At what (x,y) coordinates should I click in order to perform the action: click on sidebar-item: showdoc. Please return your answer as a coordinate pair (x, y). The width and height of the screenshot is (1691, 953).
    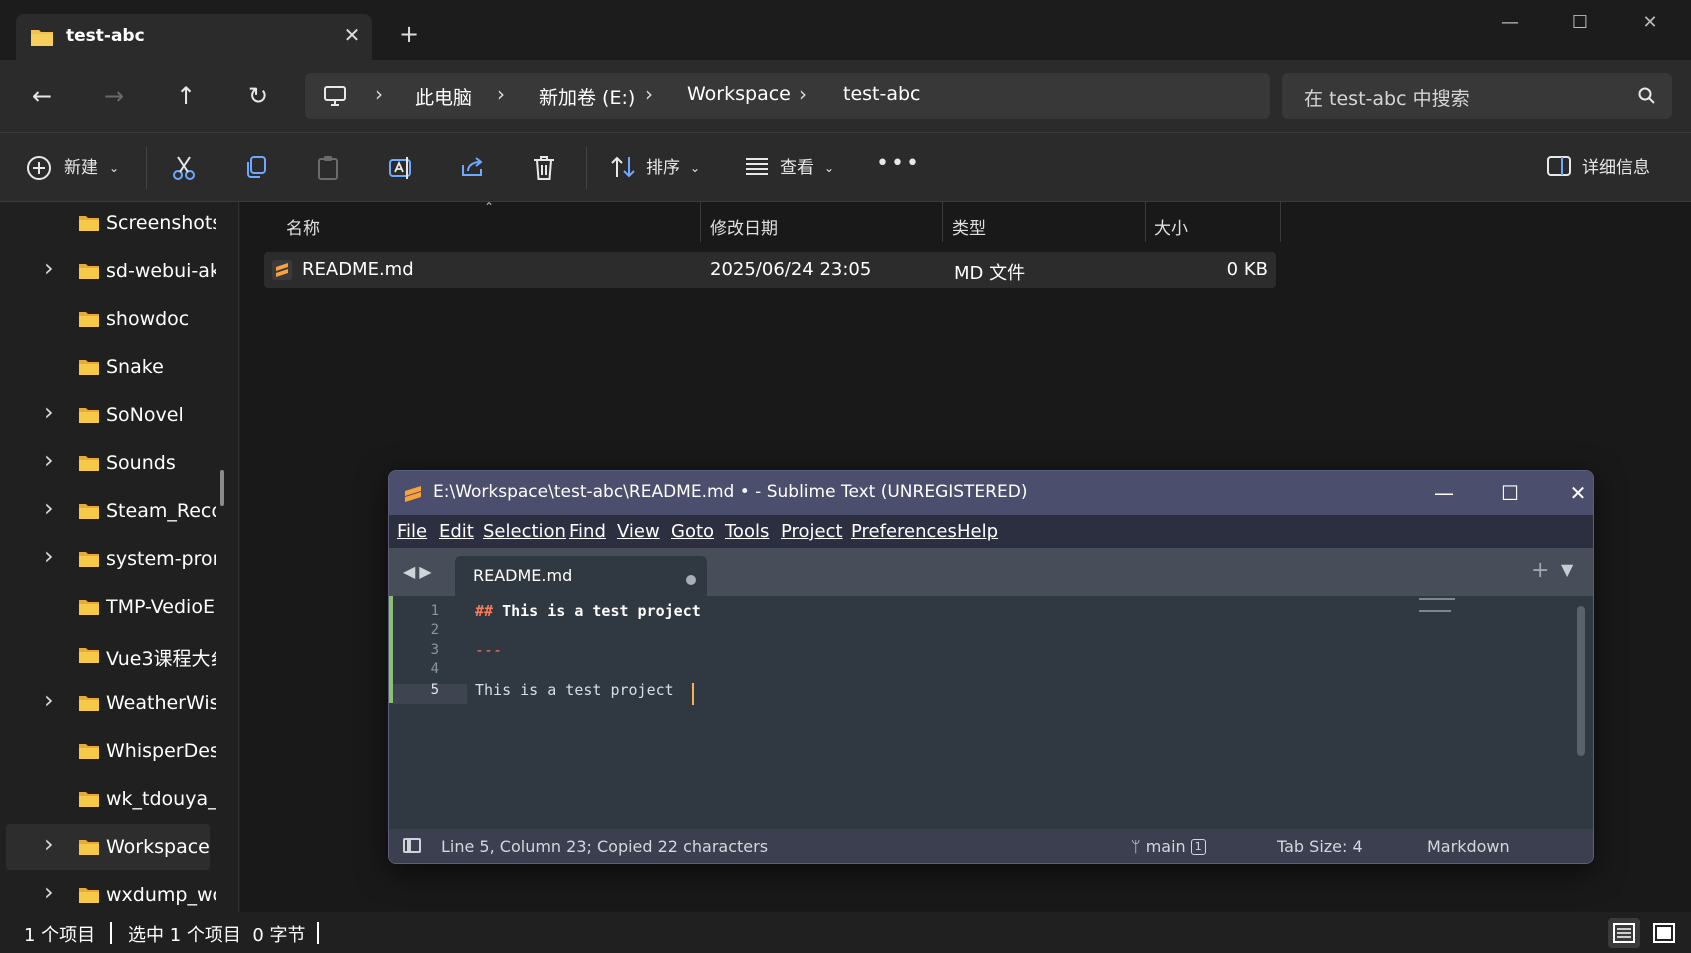
    Looking at the image, I should click on (108, 319).